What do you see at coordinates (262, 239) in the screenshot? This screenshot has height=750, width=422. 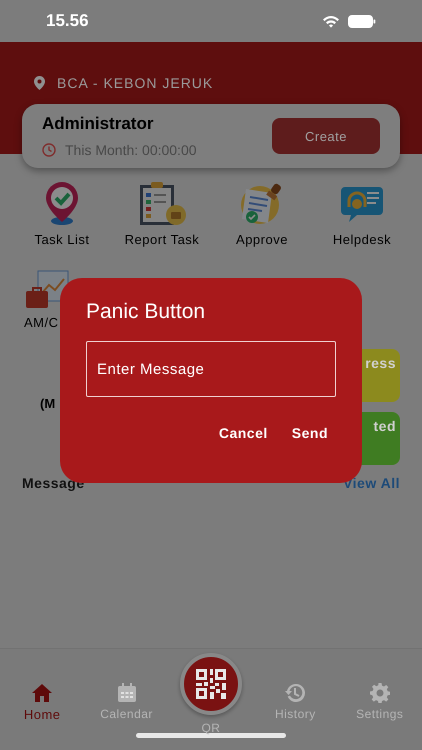 I see `menu-label: Approve` at bounding box center [262, 239].